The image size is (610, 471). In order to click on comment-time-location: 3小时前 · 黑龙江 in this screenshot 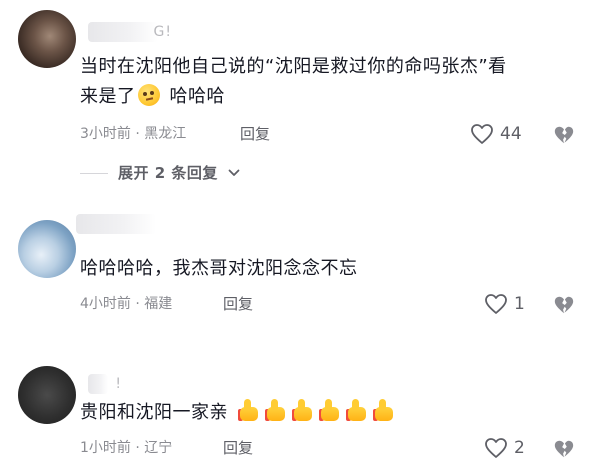, I will do `click(133, 134)`.